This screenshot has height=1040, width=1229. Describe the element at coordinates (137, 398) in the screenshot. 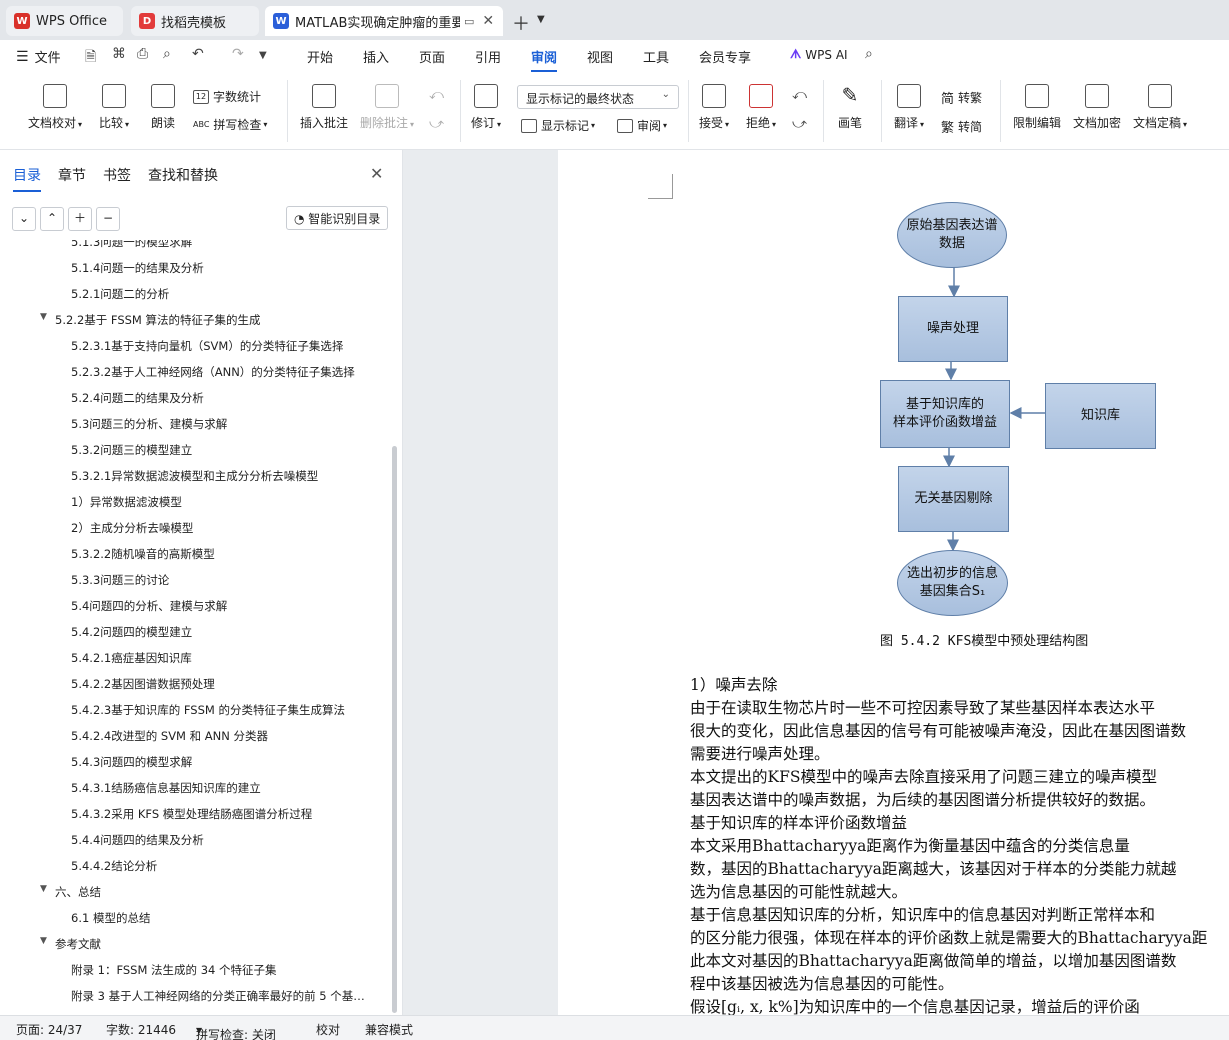

I see `toc-item: 5.2.4问题二的结果及分析` at that location.